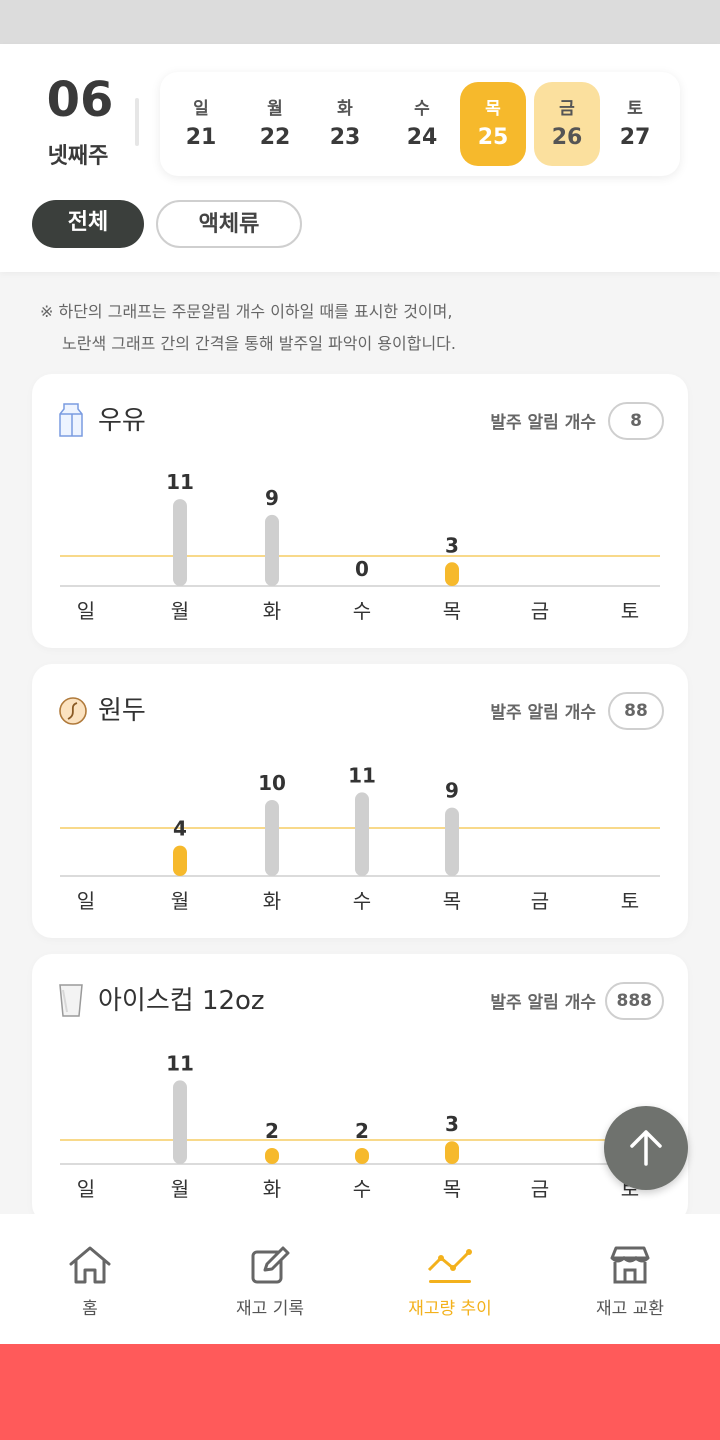  What do you see at coordinates (272, 783) in the screenshot?
I see `data-label: 10` at bounding box center [272, 783].